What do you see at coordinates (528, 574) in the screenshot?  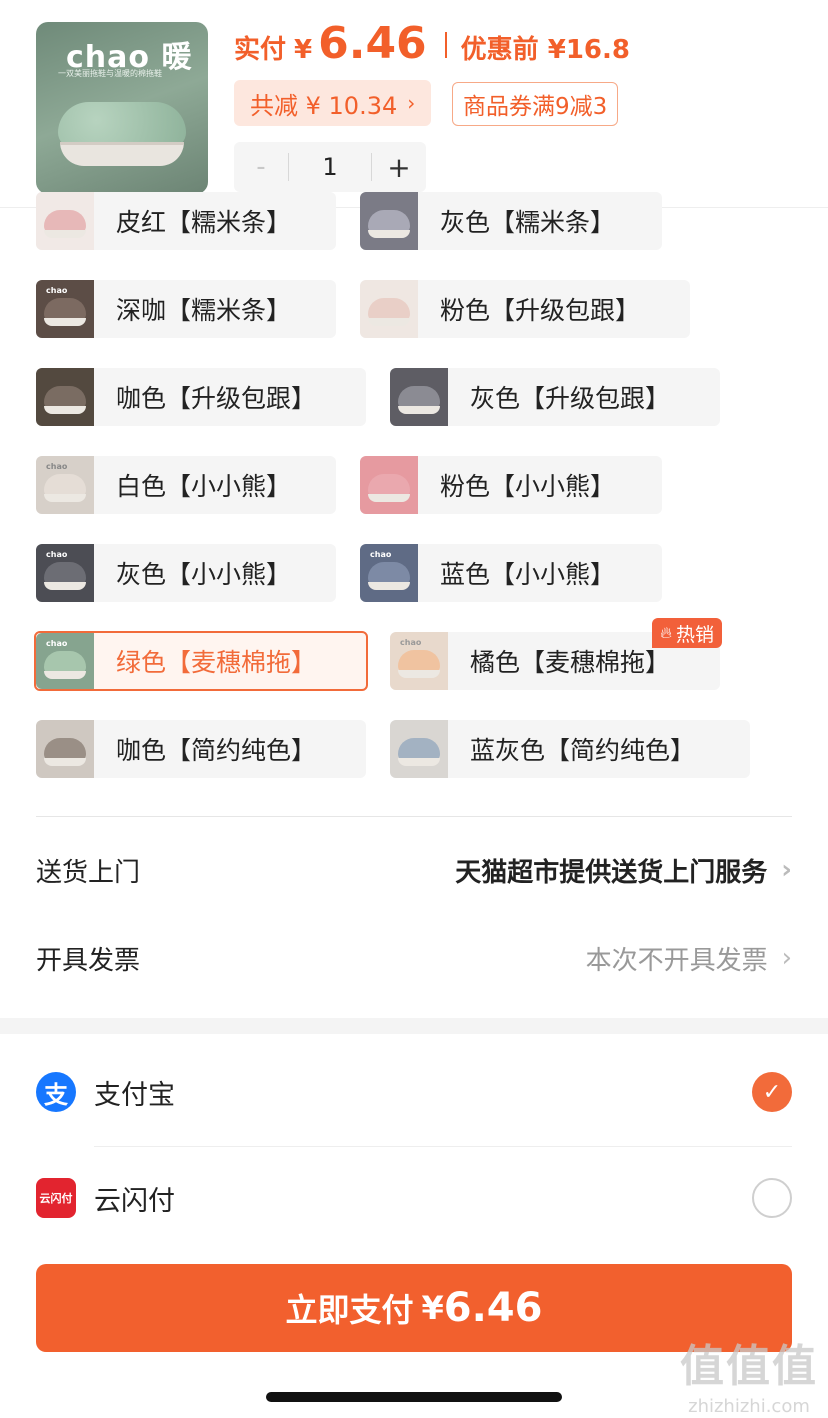 I see `option-label: 蓝色【小小熊】` at bounding box center [528, 574].